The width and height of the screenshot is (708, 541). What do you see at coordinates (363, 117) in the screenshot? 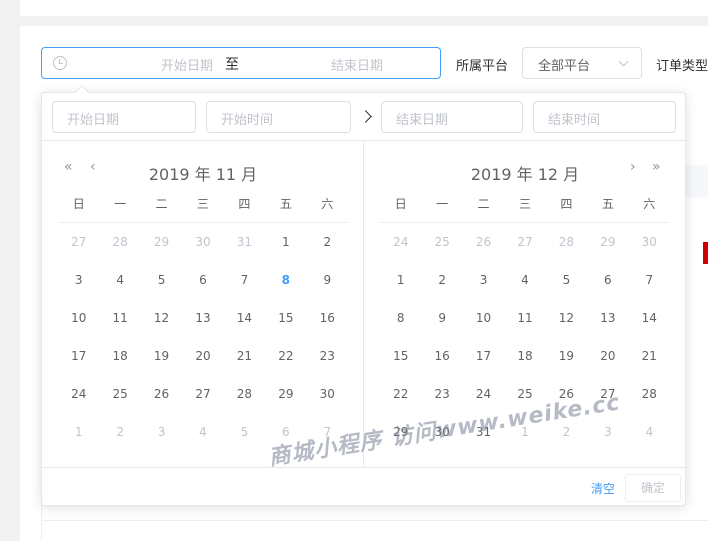
I see `picker-time-header: 开始日期 开始时间 结束日期 结束时间` at bounding box center [363, 117].